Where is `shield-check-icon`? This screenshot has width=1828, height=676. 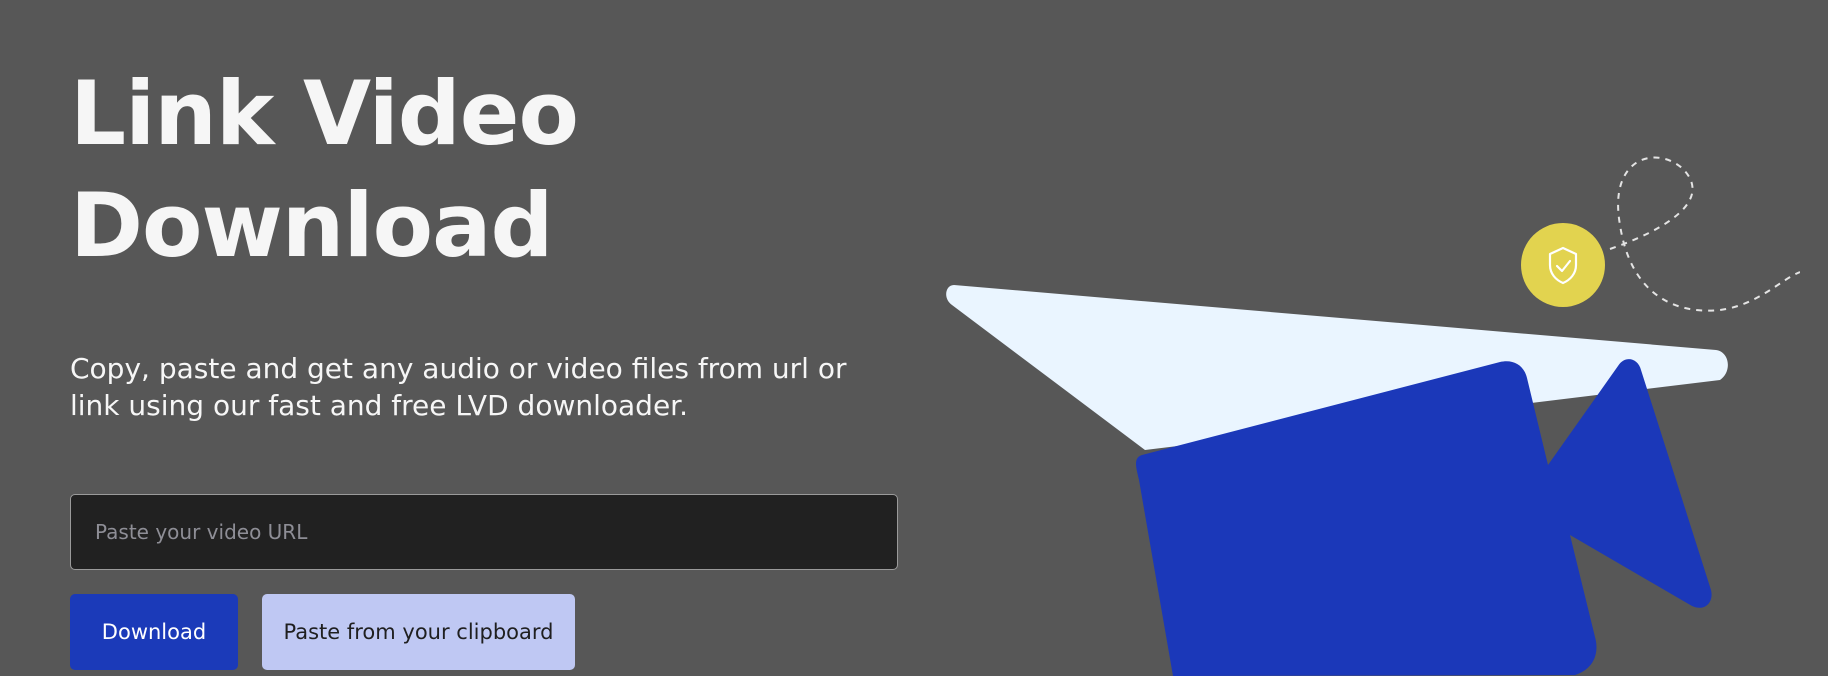
shield-check-icon is located at coordinates (1563, 265).